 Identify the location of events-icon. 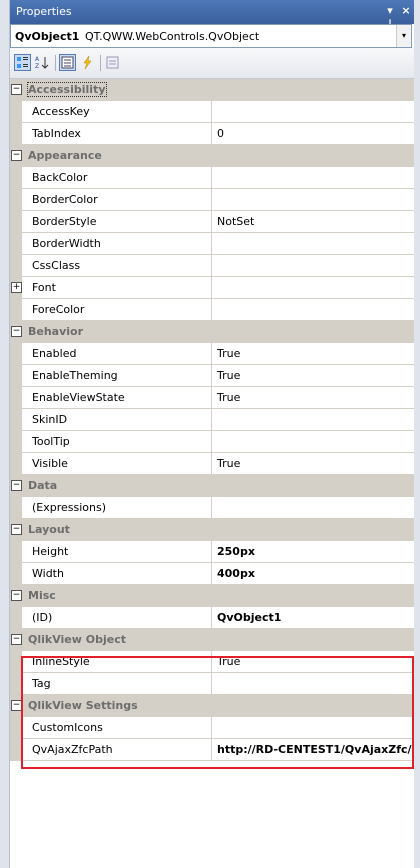
(87, 62).